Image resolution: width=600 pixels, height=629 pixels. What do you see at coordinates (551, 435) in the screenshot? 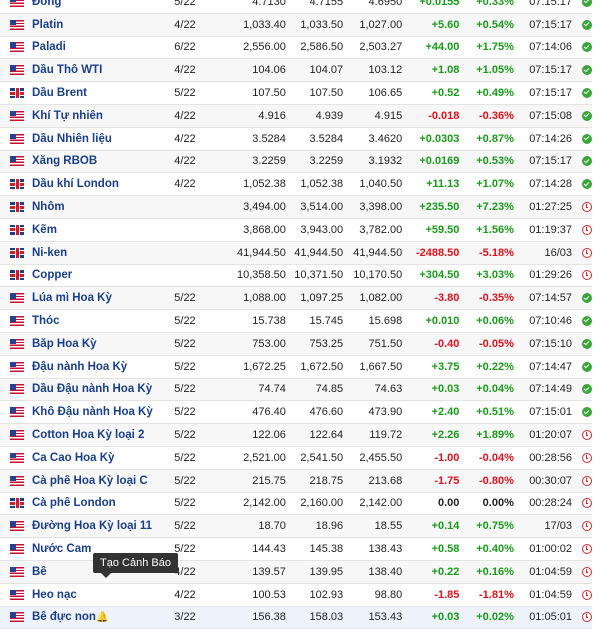
I see `update-time: 01:20:07` at bounding box center [551, 435].